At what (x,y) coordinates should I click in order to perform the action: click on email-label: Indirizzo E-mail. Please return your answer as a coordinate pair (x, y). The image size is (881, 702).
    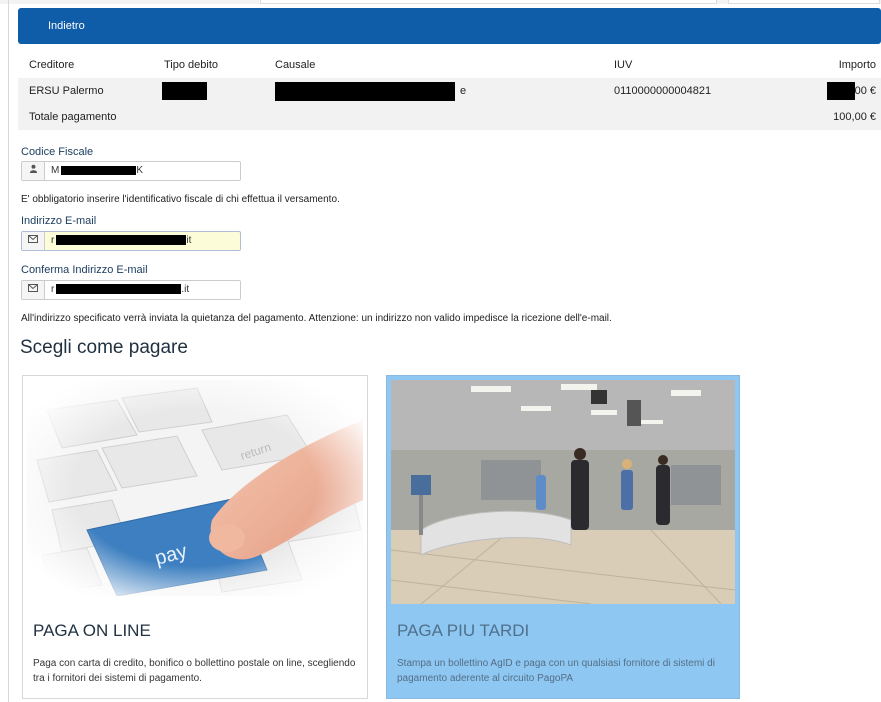
    Looking at the image, I should click on (59, 221).